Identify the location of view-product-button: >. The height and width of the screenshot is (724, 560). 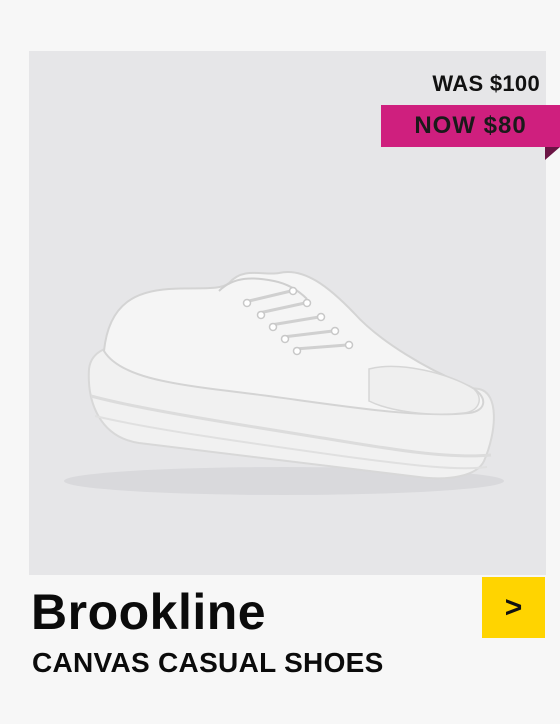
(513, 607).